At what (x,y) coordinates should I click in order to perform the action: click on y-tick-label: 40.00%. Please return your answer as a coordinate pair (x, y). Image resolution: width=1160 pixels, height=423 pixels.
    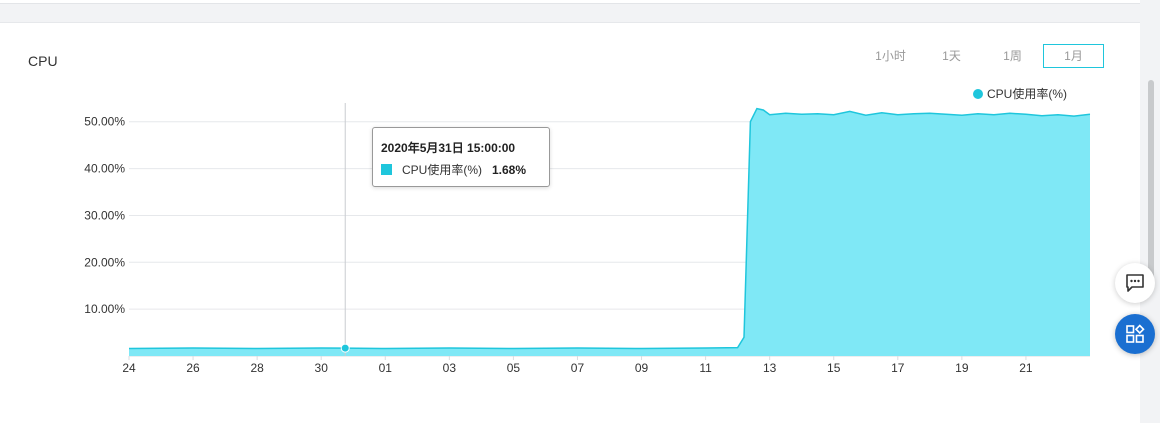
    Looking at the image, I should click on (104, 169).